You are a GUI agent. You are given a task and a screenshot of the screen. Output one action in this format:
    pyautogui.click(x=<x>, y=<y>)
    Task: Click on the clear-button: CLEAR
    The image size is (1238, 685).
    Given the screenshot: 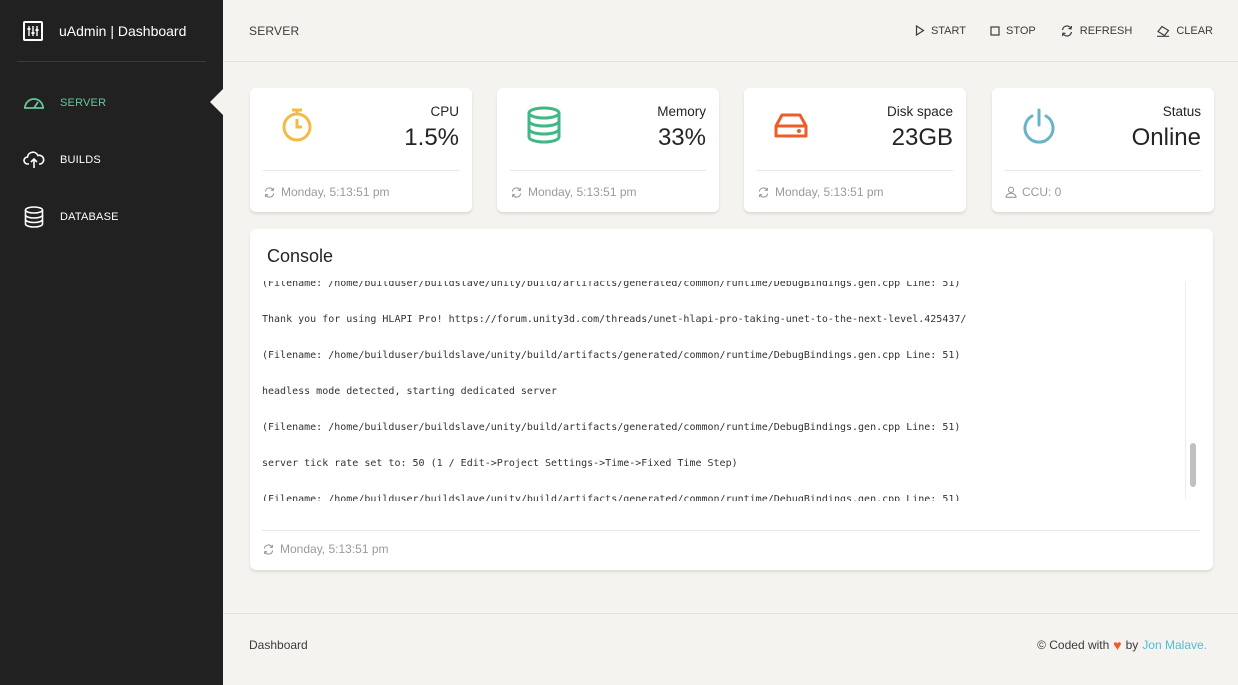 What is the action you would take?
    pyautogui.click(x=1184, y=31)
    